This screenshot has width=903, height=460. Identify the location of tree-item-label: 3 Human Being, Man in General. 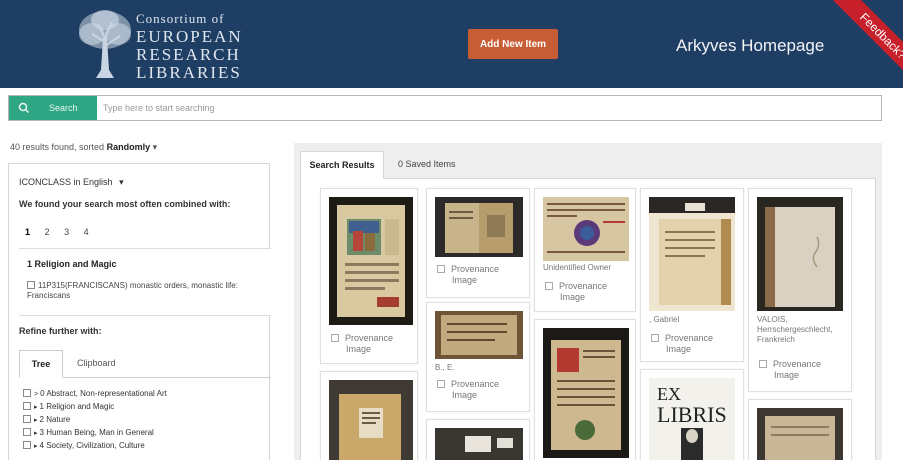
(96, 432).